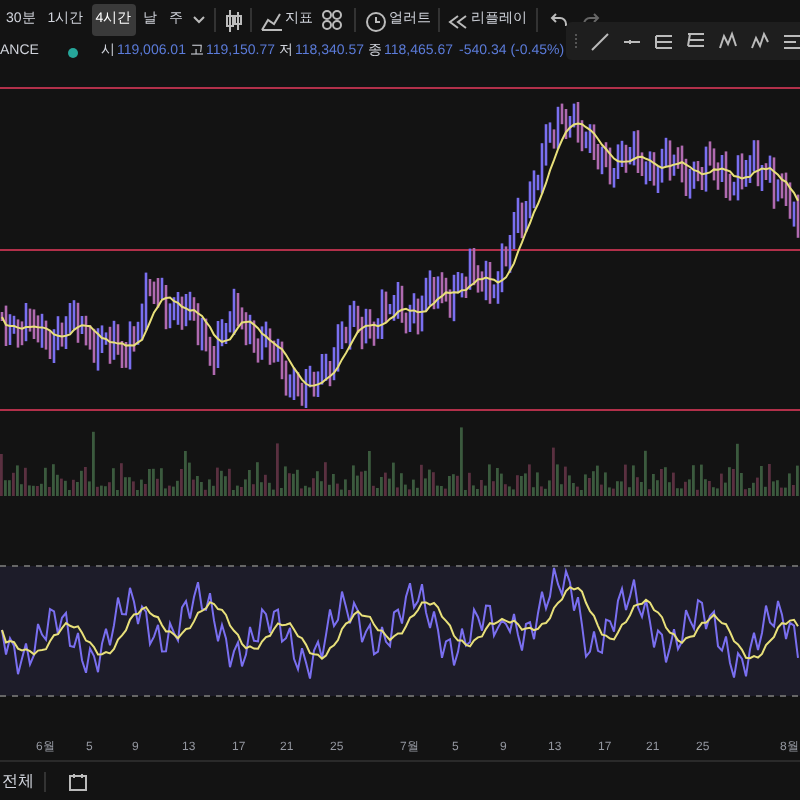  What do you see at coordinates (590, 20) in the screenshot?
I see `redo-icon` at bounding box center [590, 20].